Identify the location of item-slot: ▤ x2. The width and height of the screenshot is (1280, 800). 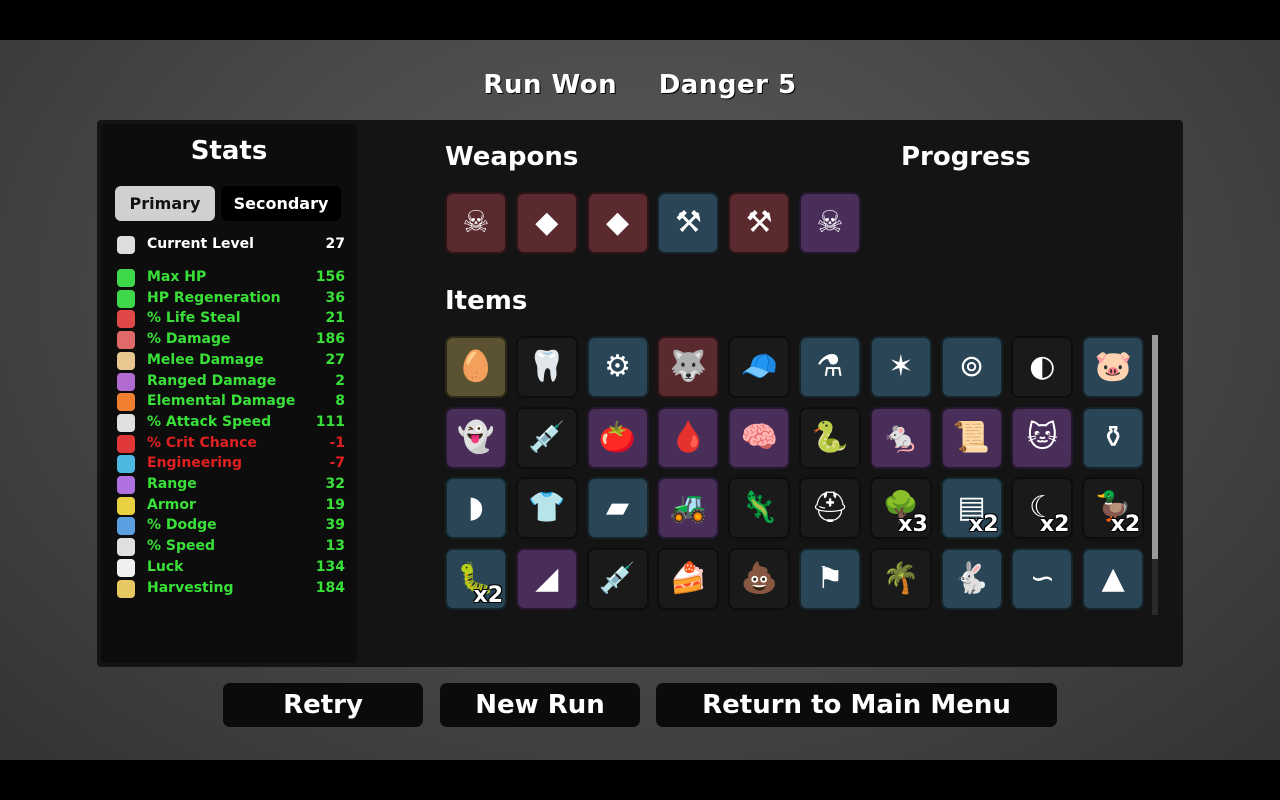
(971, 508).